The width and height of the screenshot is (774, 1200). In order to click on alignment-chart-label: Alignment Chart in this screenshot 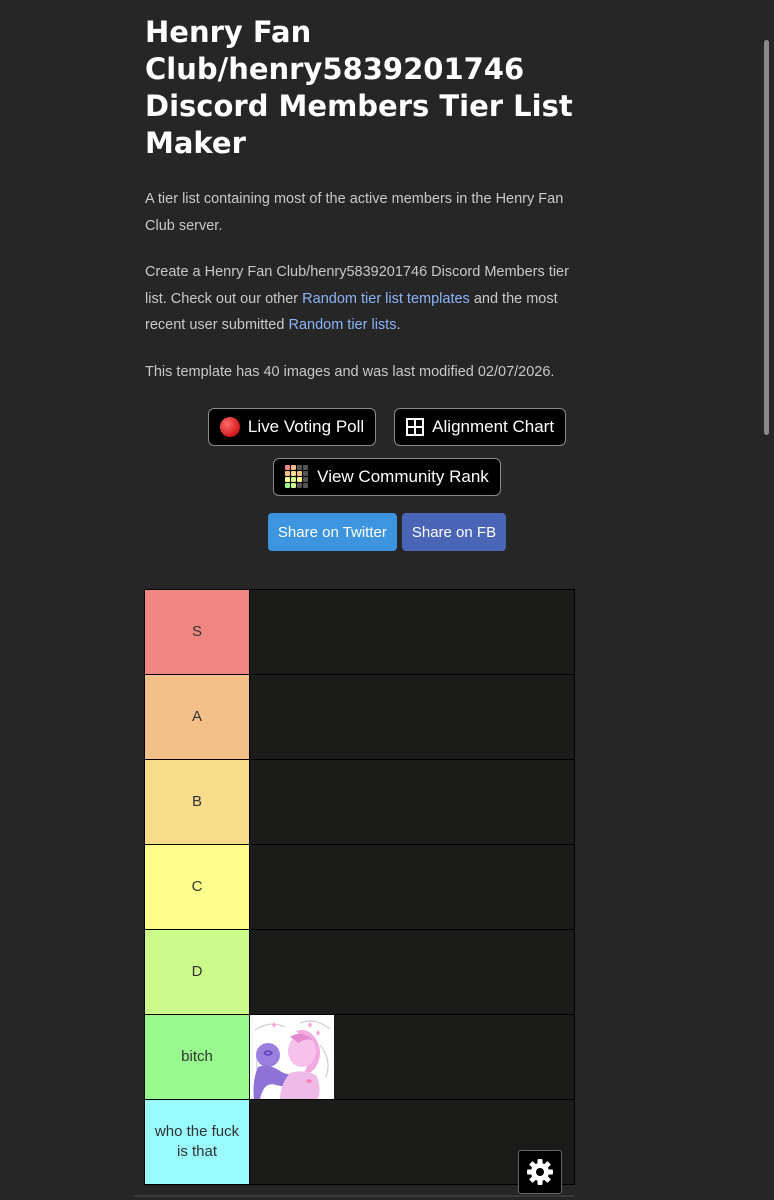, I will do `click(493, 426)`.